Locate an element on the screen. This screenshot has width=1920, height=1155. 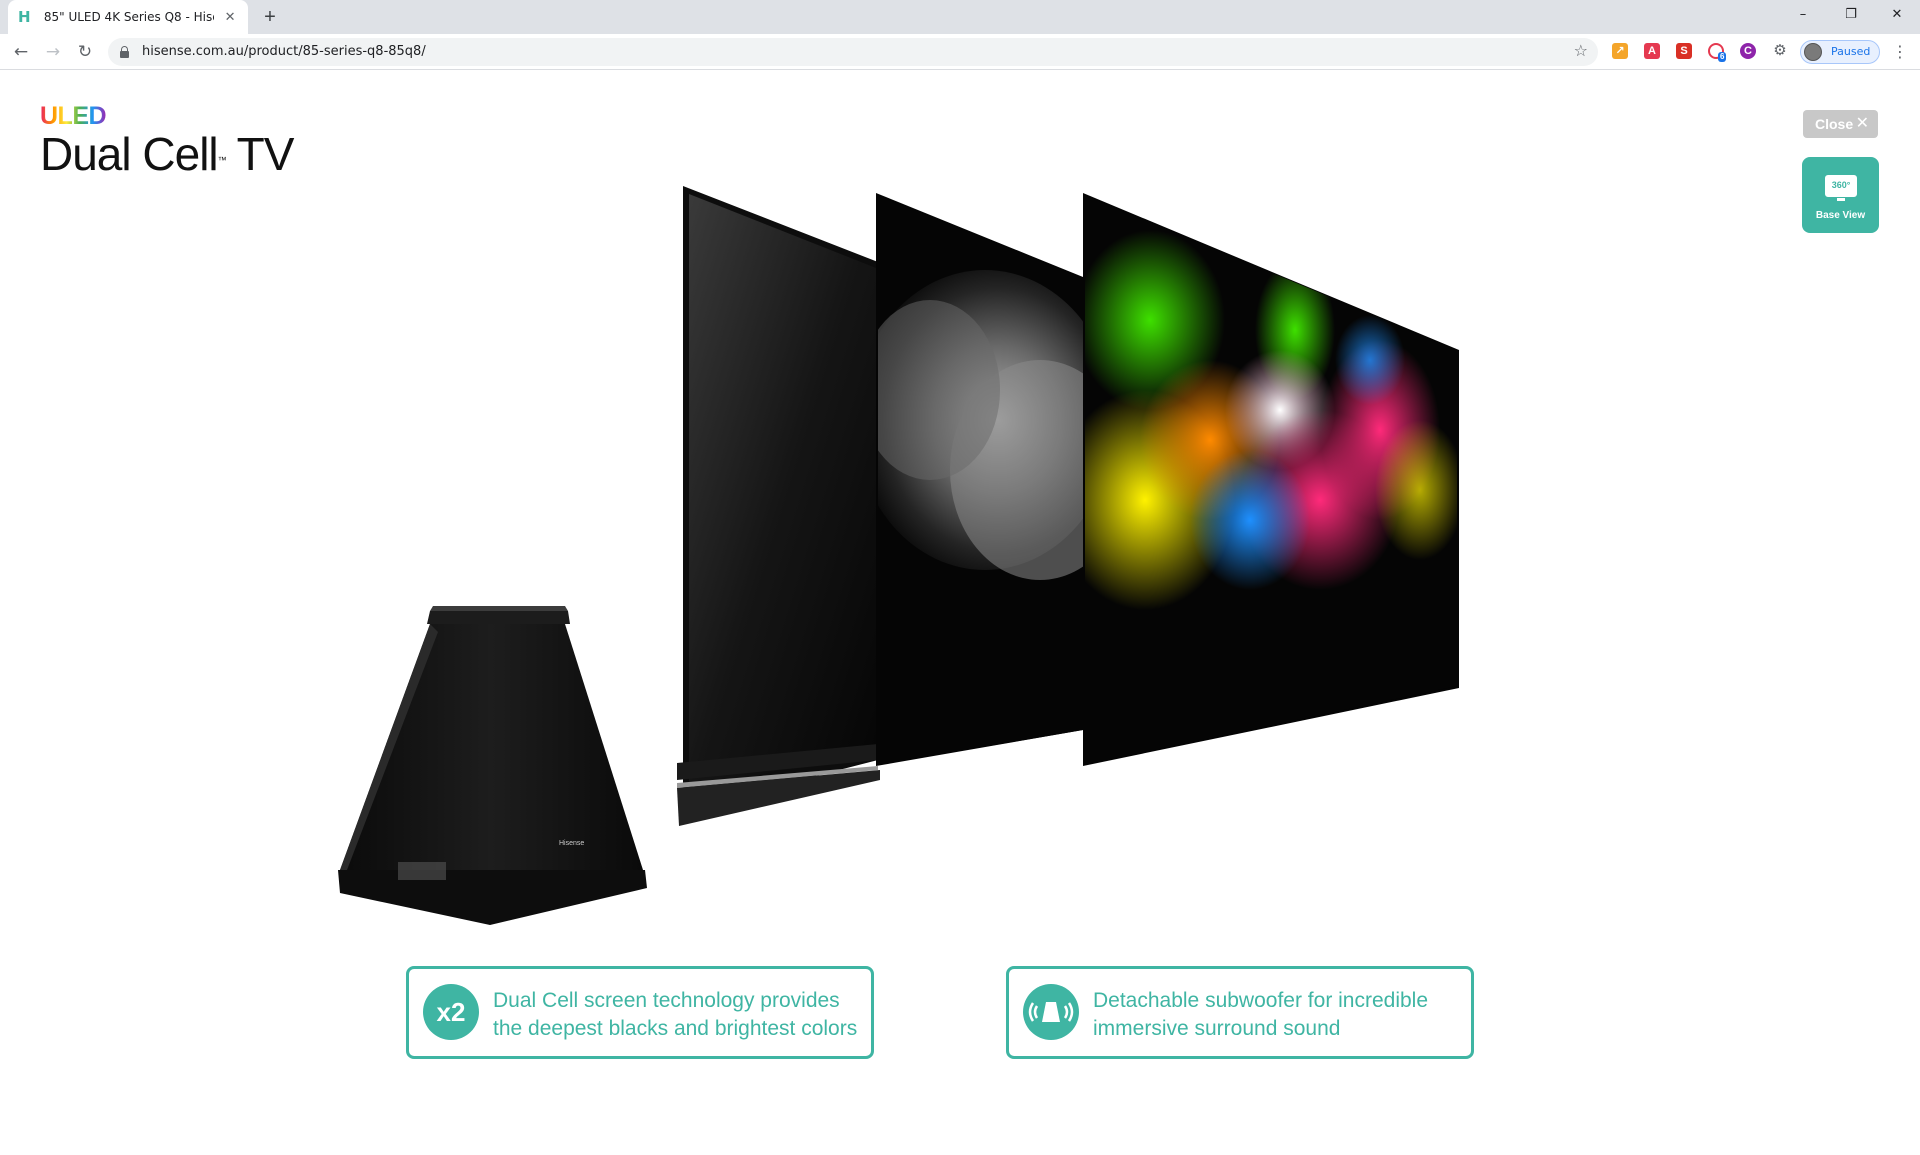
tv-color-cell-panel is located at coordinates (1271, 479).